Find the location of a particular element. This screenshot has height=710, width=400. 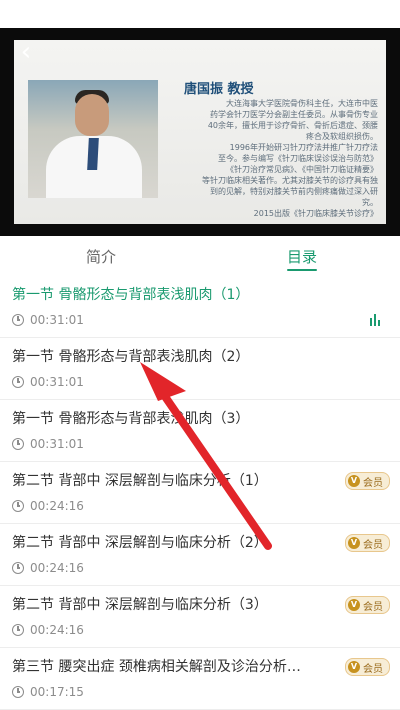

lesson-item: 第一节 骨骼形态与背部表浅肌肉（1） 00:31:01 is located at coordinates (200, 307).